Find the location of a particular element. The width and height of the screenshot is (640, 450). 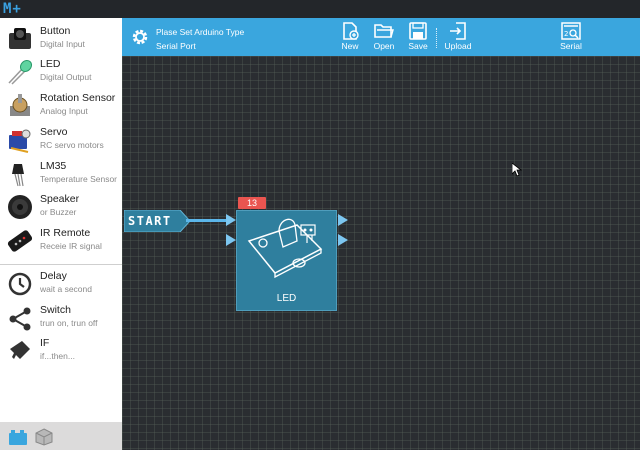

open-button: Open is located at coordinates (384, 38).